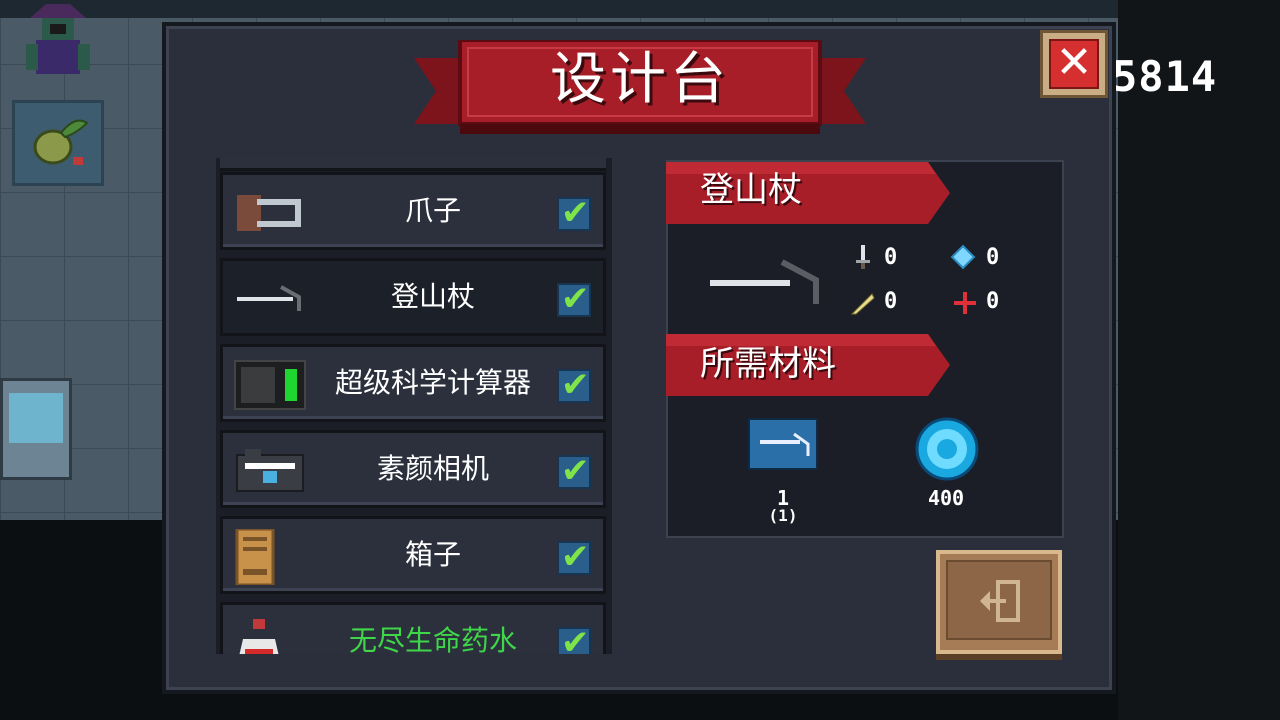 Image resolution: width=1280 pixels, height=720 pixels. I want to click on gem-icon, so click(947, 449).